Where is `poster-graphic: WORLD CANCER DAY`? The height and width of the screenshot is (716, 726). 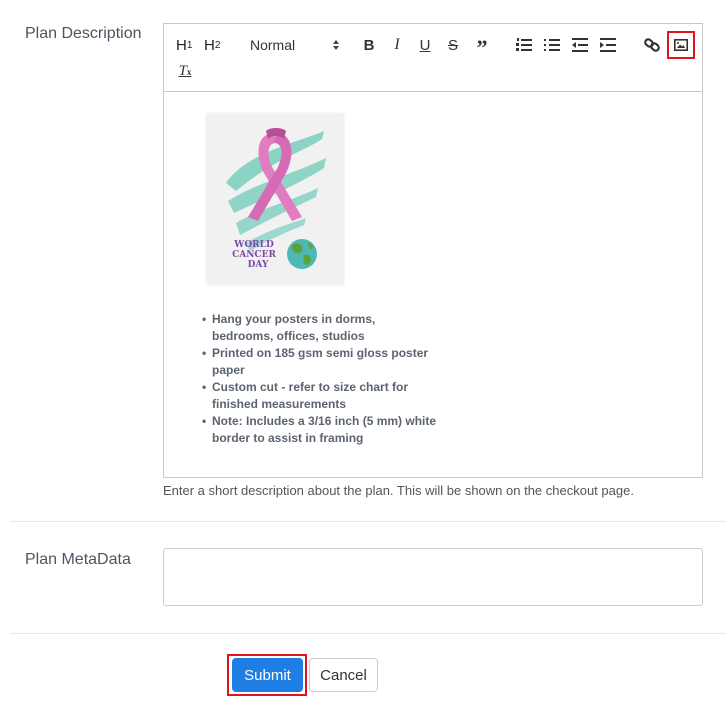
poster-graphic: WORLD CANCER DAY is located at coordinates (276, 199).